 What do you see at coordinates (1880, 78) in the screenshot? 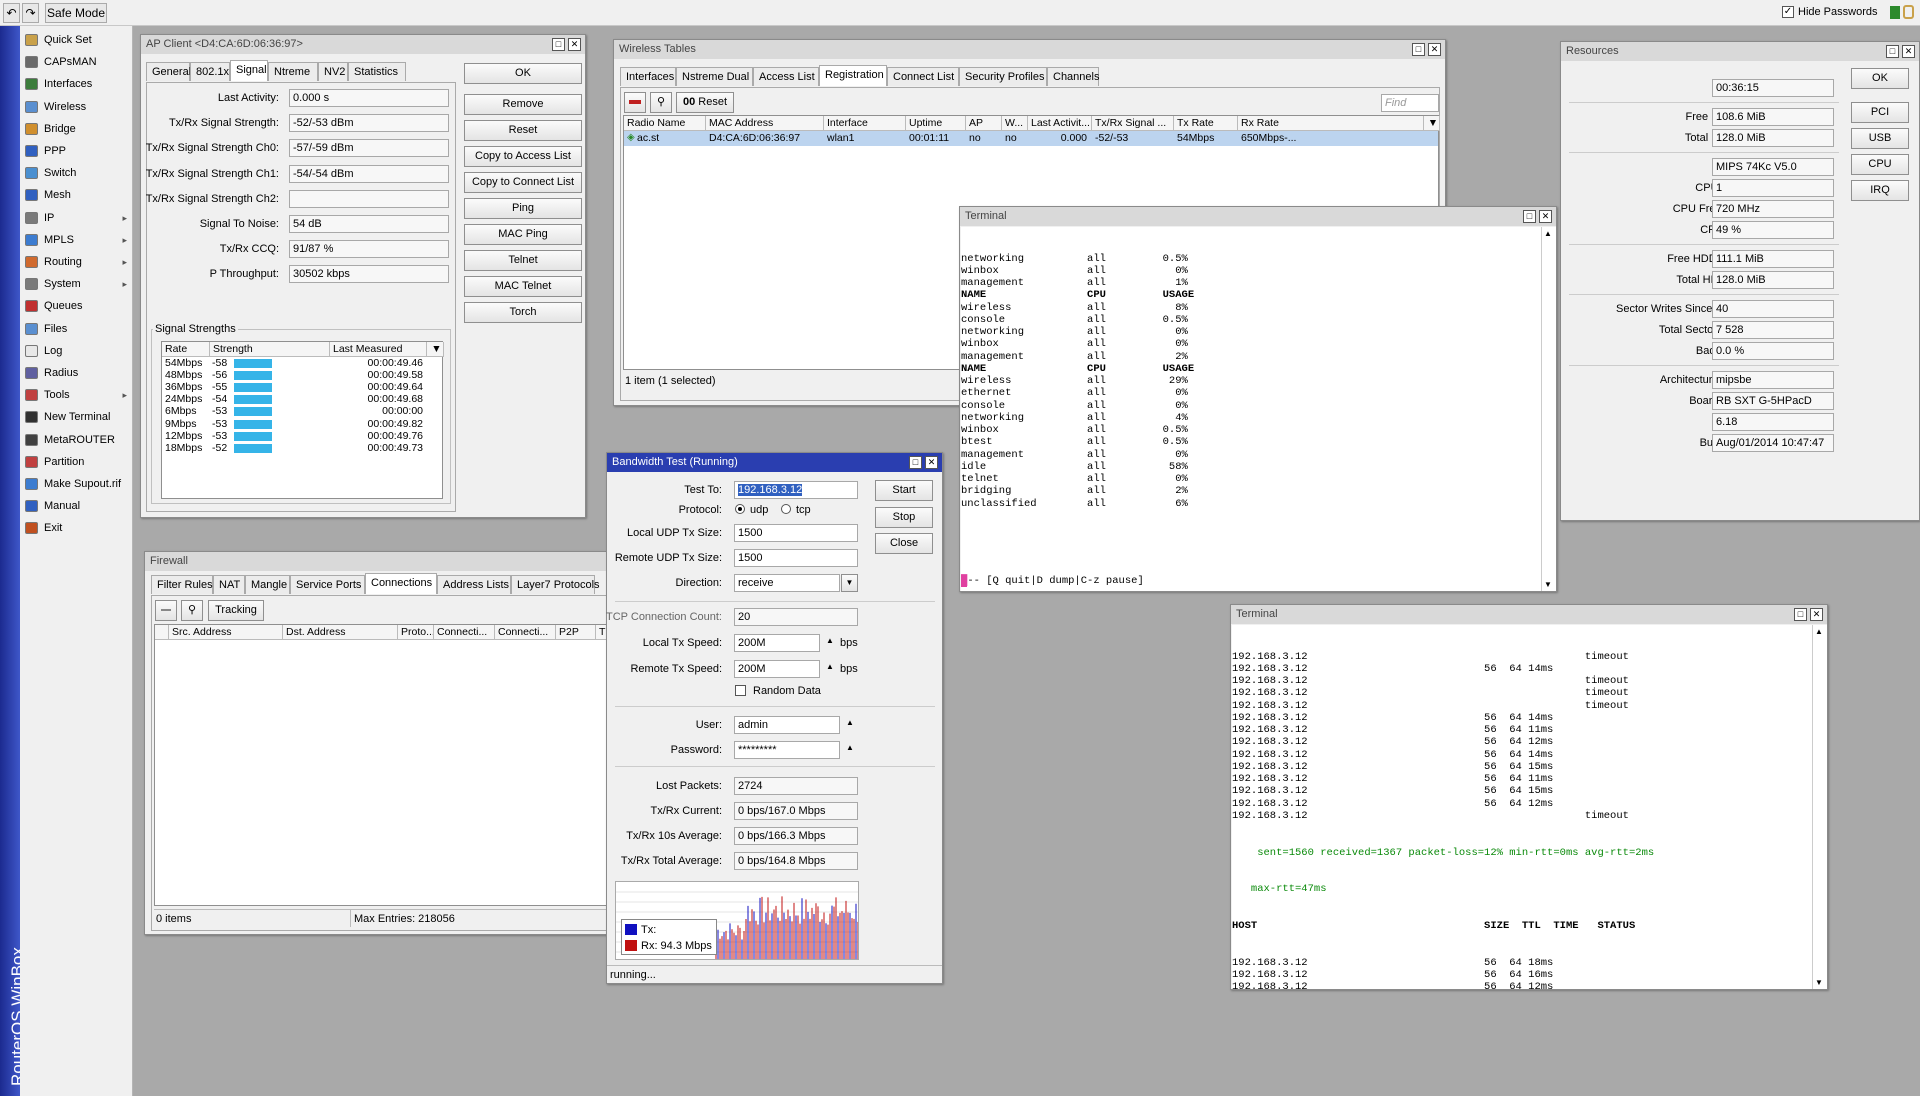
I see `button-ok: OK` at bounding box center [1880, 78].